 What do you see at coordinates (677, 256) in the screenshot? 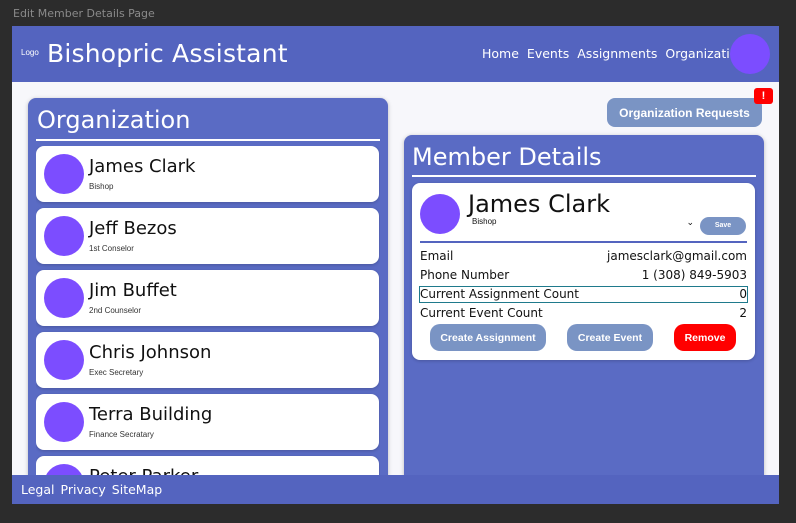
I see `detail-value: jamesclark@gmail.com` at bounding box center [677, 256].